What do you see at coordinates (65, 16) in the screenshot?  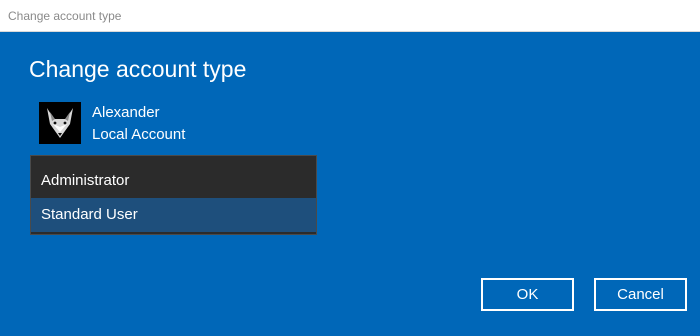 I see `window-title: Change account type` at bounding box center [65, 16].